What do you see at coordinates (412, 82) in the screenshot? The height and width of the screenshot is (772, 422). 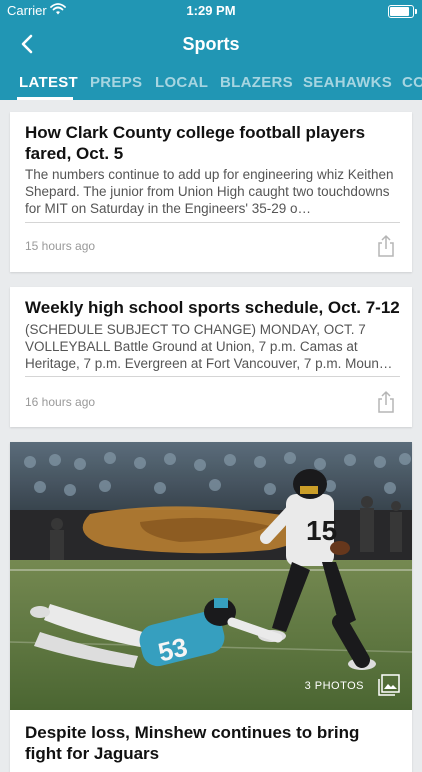 I see `tab-co: CO` at bounding box center [412, 82].